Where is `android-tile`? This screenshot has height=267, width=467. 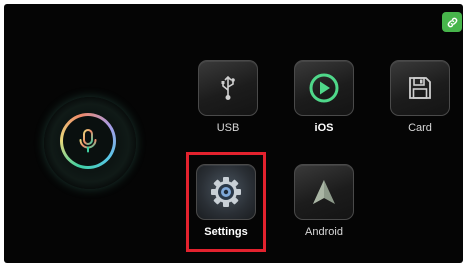
android-tile is located at coordinates (324, 192).